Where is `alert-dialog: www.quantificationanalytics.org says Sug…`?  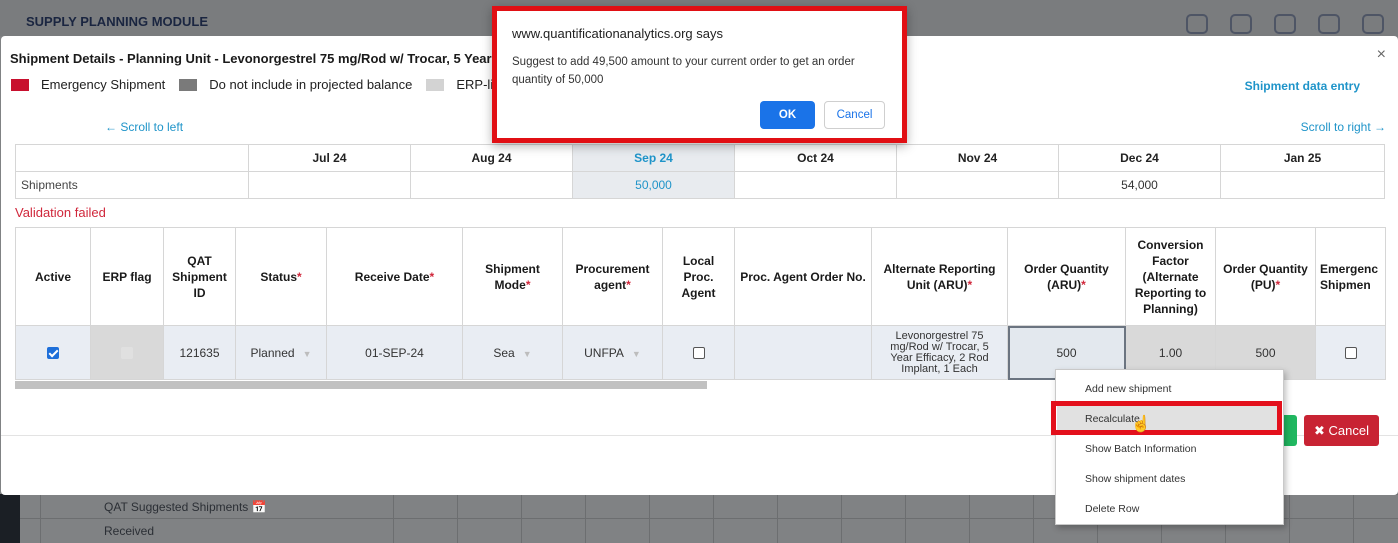 alert-dialog: www.quantificationanalytics.org says Sug… is located at coordinates (699, 74).